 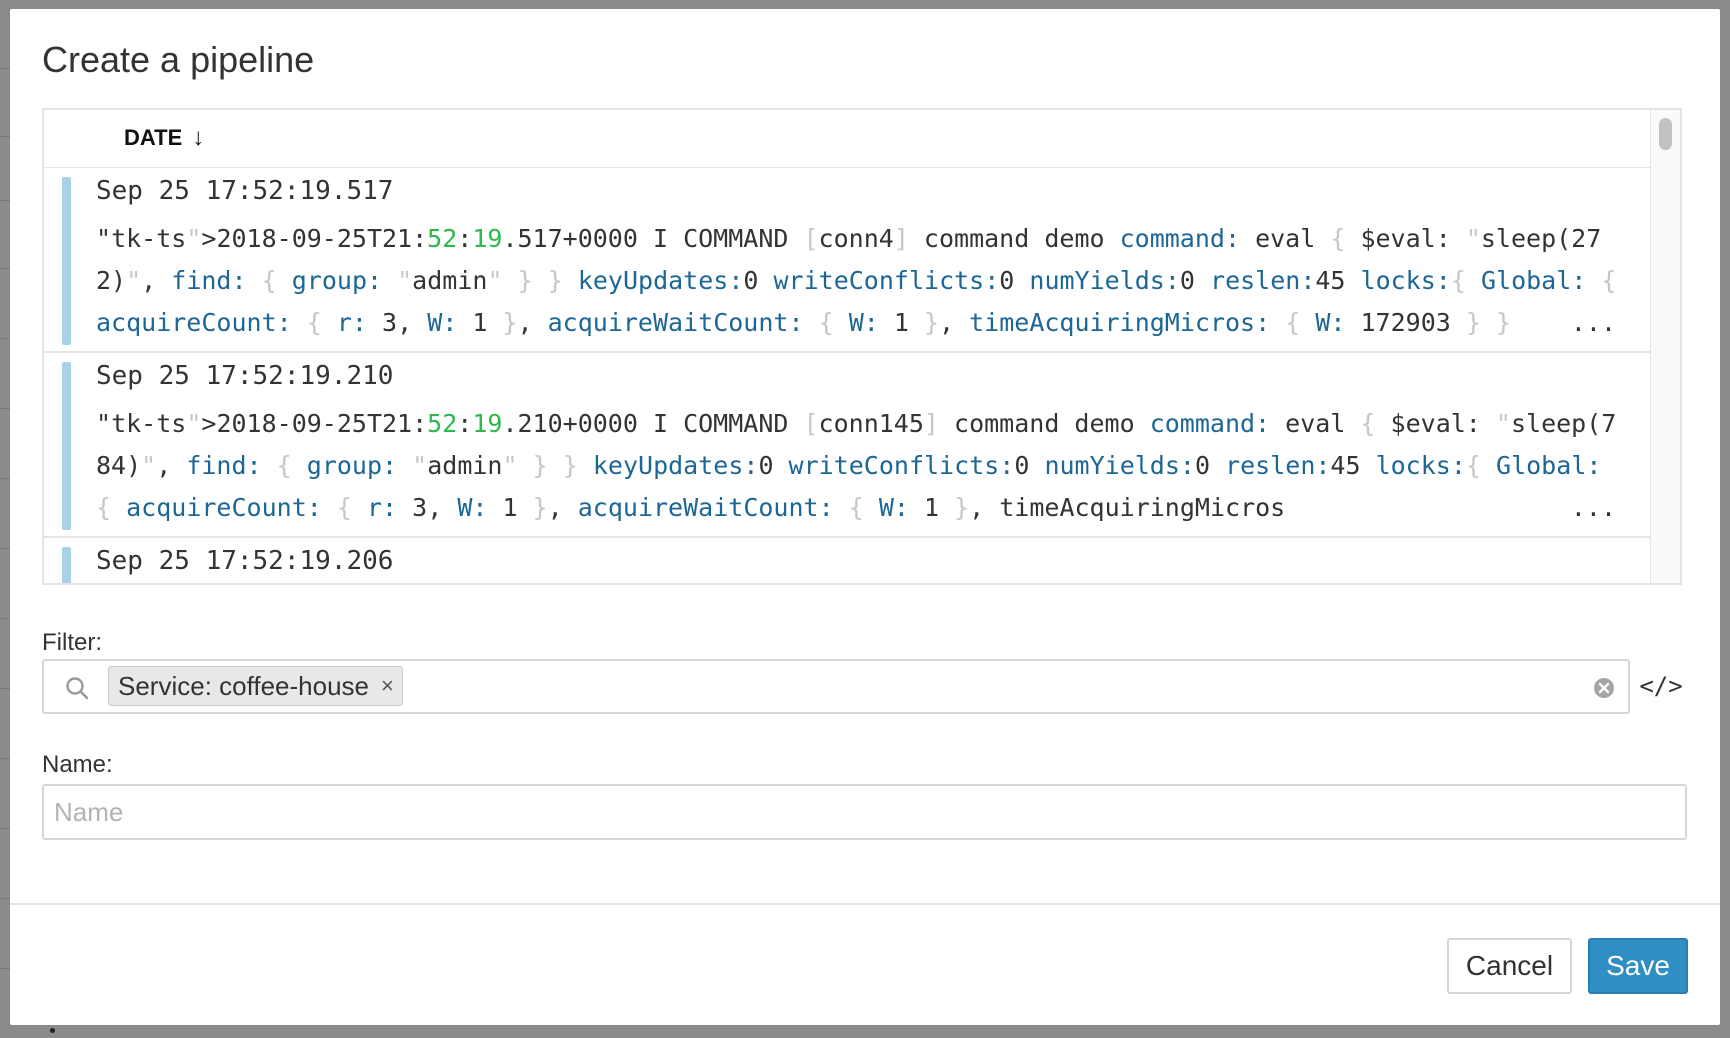 What do you see at coordinates (1661, 686) in the screenshot?
I see `code-view-toggle: </>` at bounding box center [1661, 686].